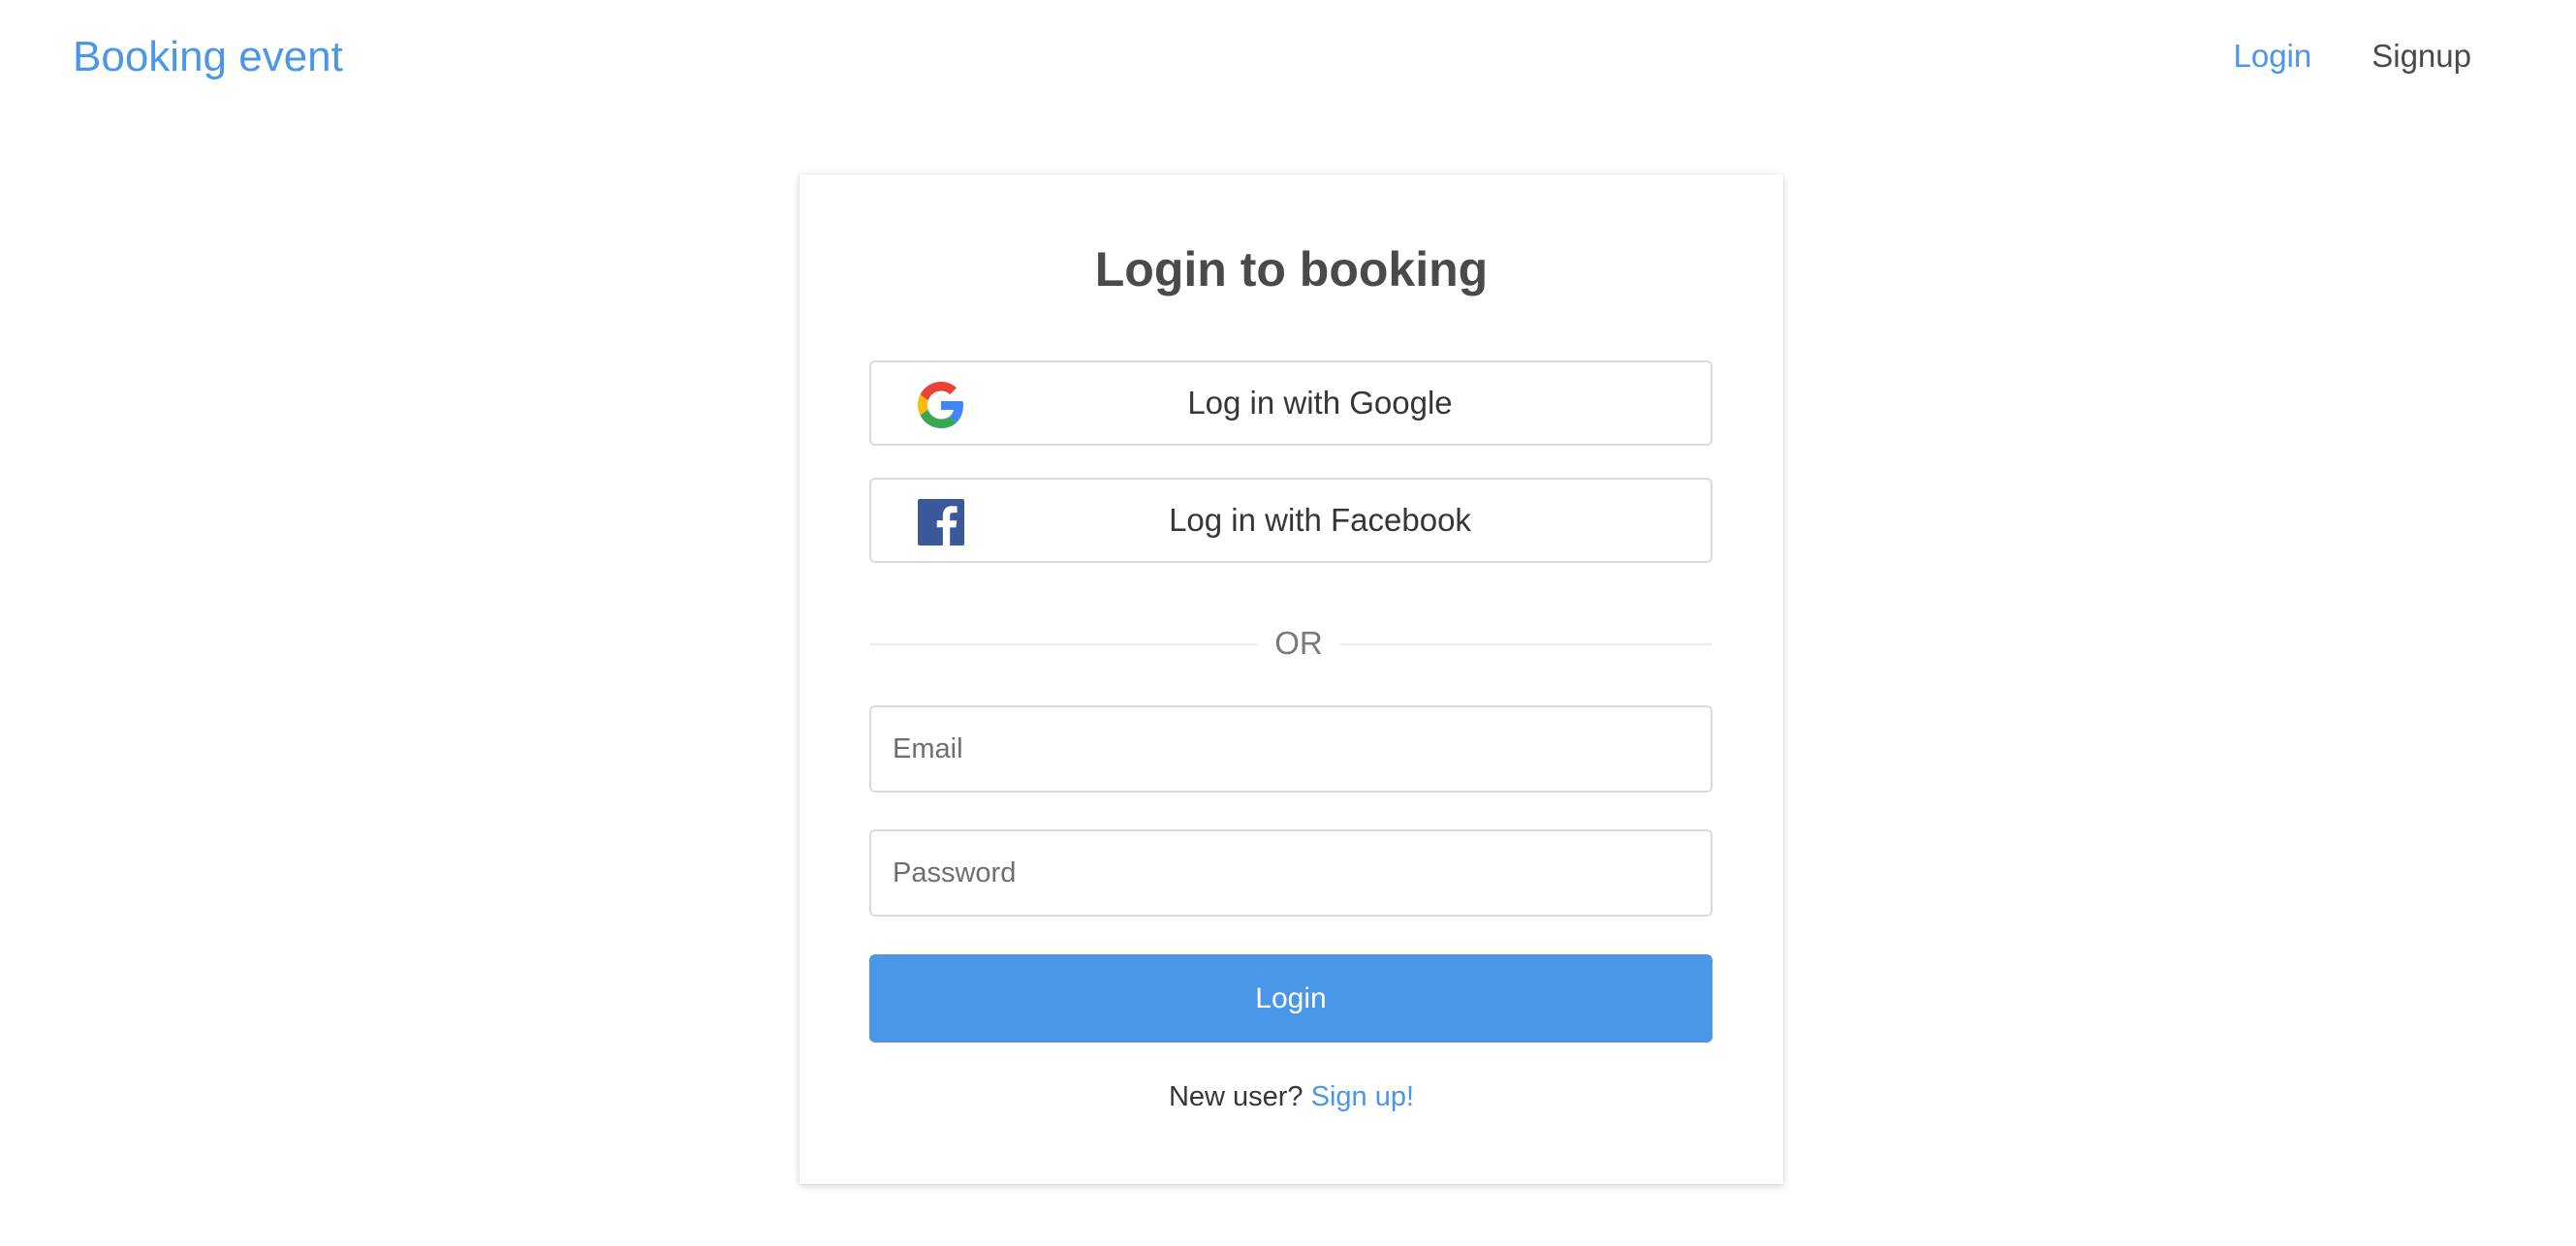 This screenshot has width=2576, height=1246. I want to click on navbar: Booking event Login Signup, so click(1288, 58).